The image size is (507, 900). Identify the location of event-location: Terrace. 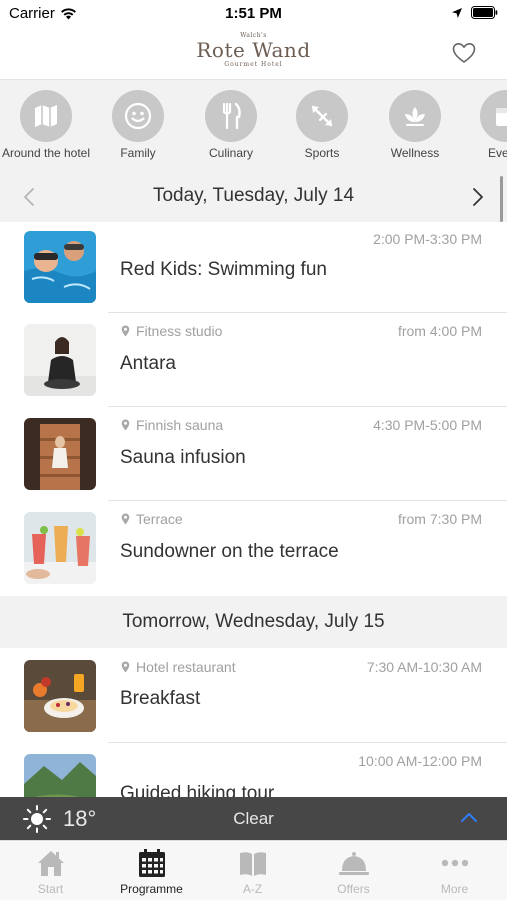
(152, 519).